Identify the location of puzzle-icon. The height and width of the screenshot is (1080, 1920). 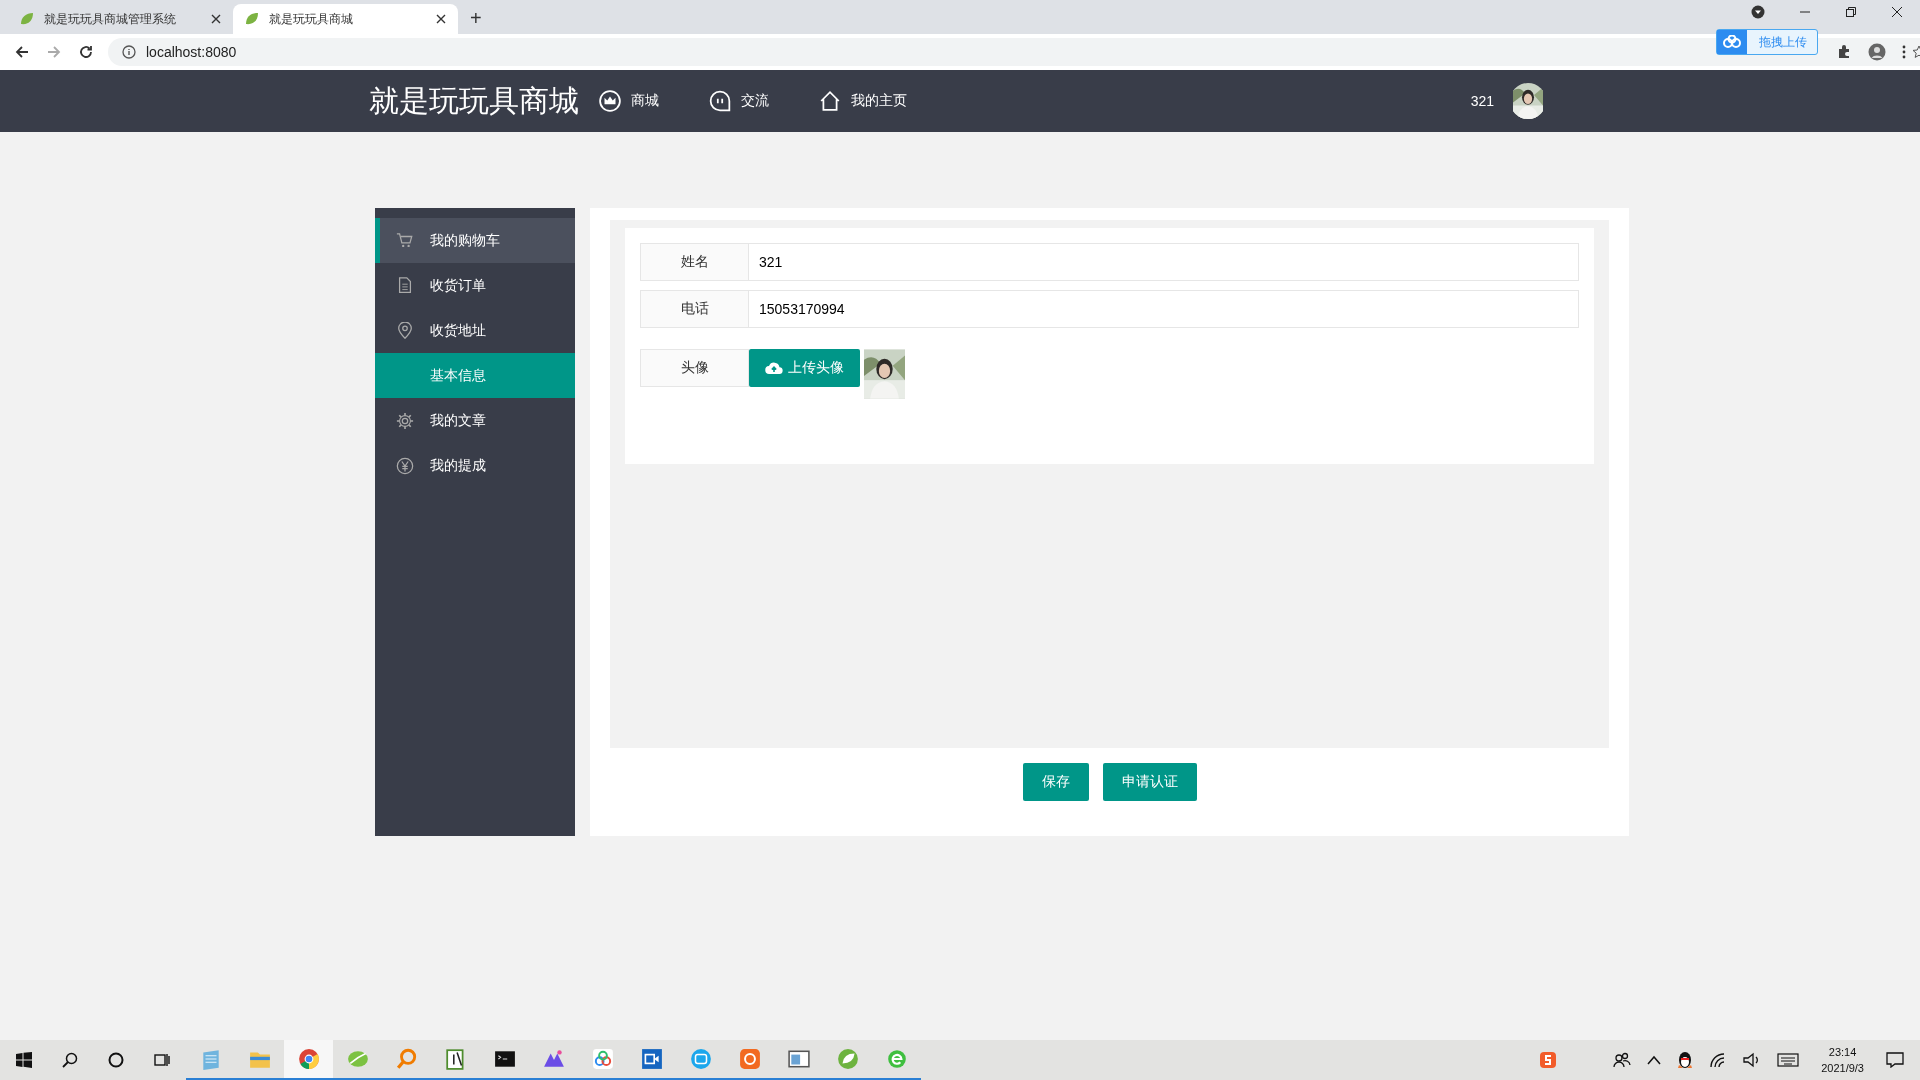
(1844, 52).